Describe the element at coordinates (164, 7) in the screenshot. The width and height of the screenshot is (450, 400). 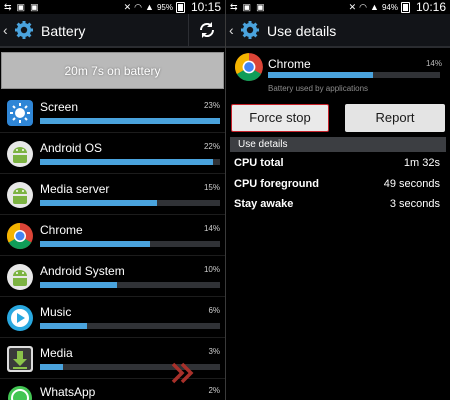
I see `battery-percent: 95%` at that location.